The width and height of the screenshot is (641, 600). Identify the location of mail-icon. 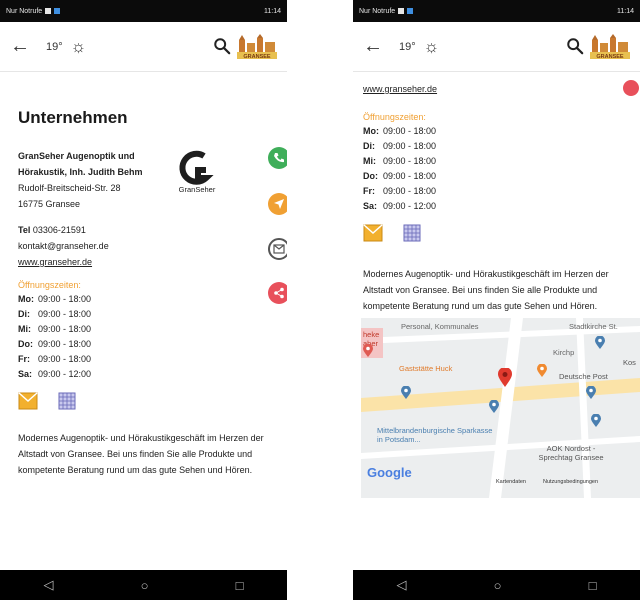
(279, 249).